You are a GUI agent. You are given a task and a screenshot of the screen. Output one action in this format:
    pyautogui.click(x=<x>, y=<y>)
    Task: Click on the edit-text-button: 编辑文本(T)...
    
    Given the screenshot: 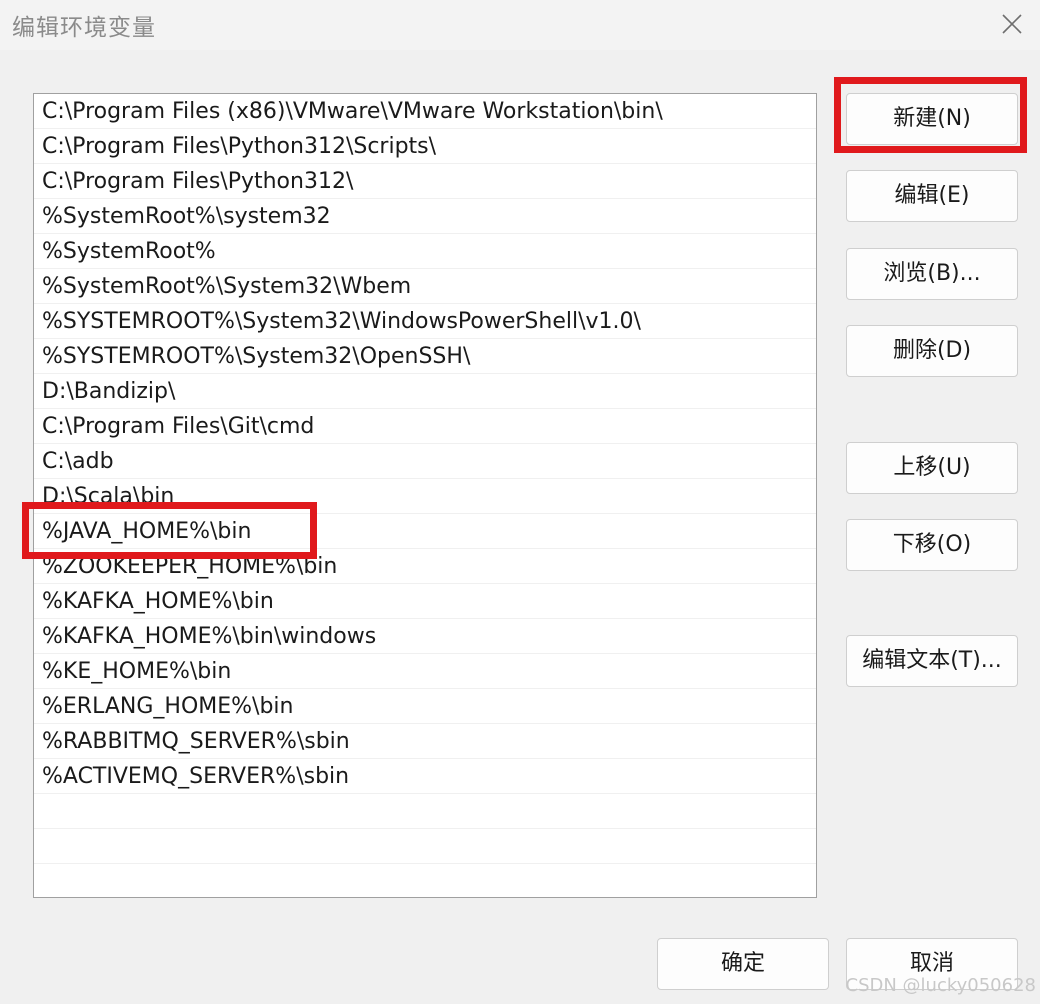 What is the action you would take?
    pyautogui.click(x=932, y=661)
    